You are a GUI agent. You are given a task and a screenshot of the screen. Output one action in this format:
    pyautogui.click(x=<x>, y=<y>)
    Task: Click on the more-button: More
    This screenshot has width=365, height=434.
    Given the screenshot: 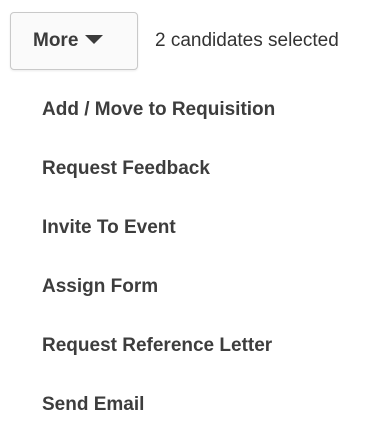 What is the action you would take?
    pyautogui.click(x=74, y=41)
    